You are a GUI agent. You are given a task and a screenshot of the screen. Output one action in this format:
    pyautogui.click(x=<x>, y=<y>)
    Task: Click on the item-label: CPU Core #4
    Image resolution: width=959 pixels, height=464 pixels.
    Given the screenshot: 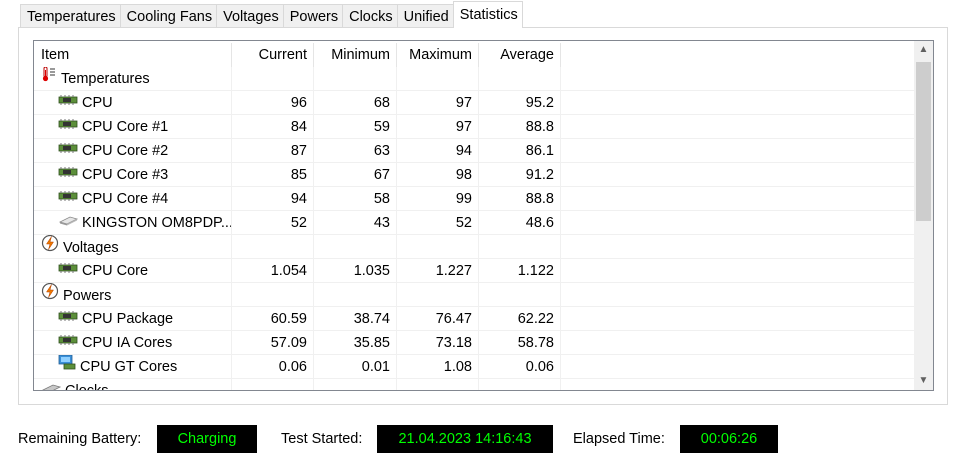 What is the action you would take?
    pyautogui.click(x=125, y=199)
    